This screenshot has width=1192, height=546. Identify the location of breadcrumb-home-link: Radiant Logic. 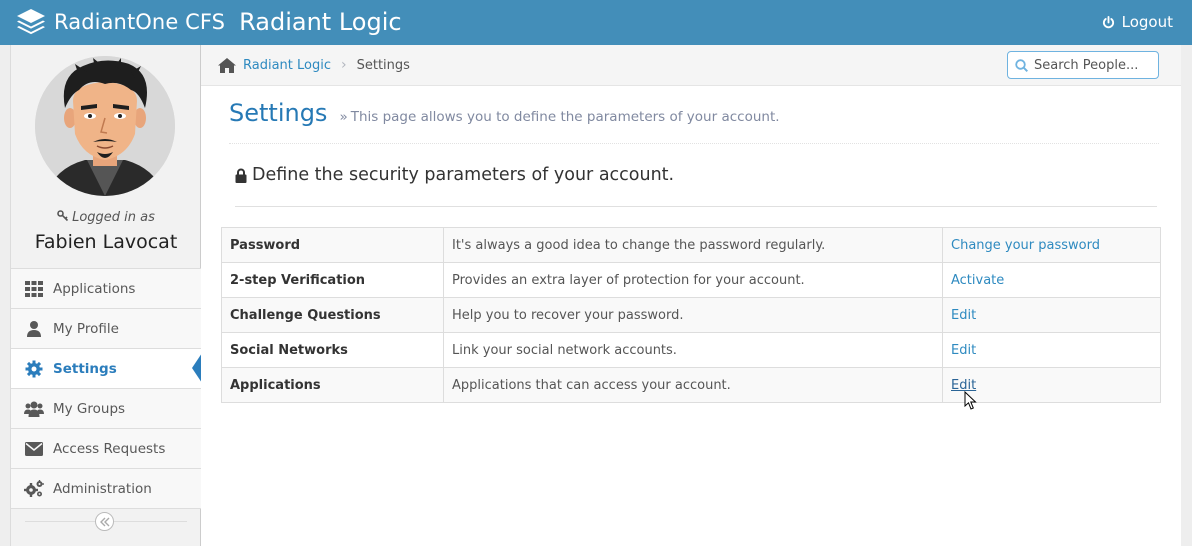
(287, 65).